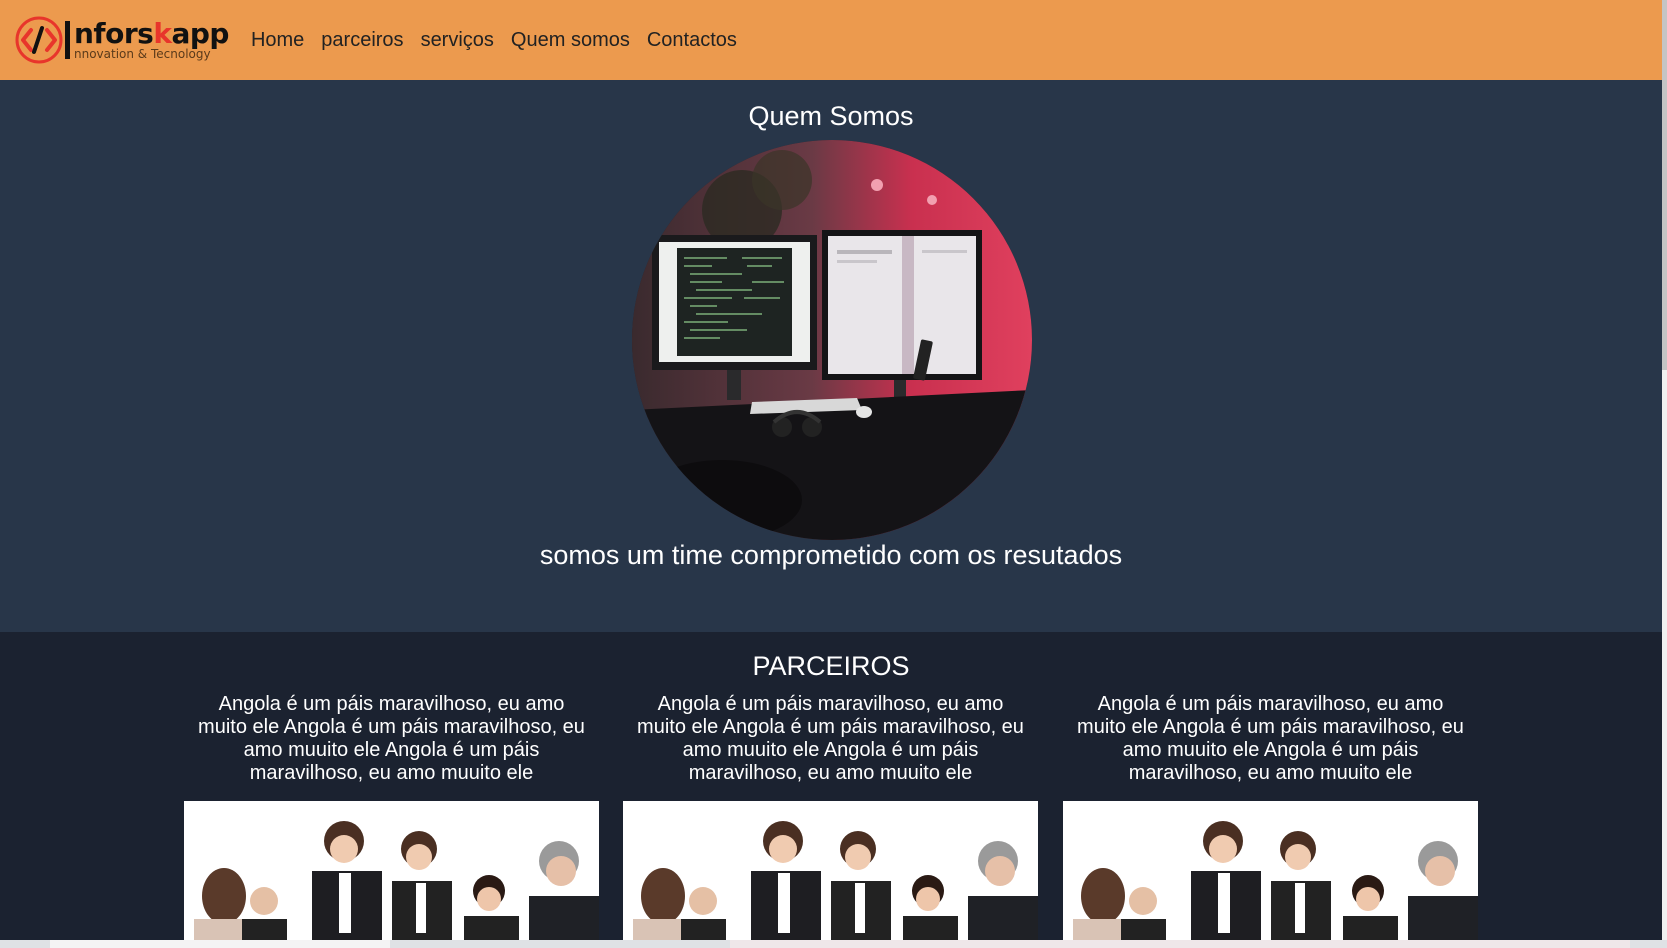 The image size is (1667, 948). What do you see at coordinates (362, 40) in the screenshot?
I see `nav-parceiros: parceiros` at bounding box center [362, 40].